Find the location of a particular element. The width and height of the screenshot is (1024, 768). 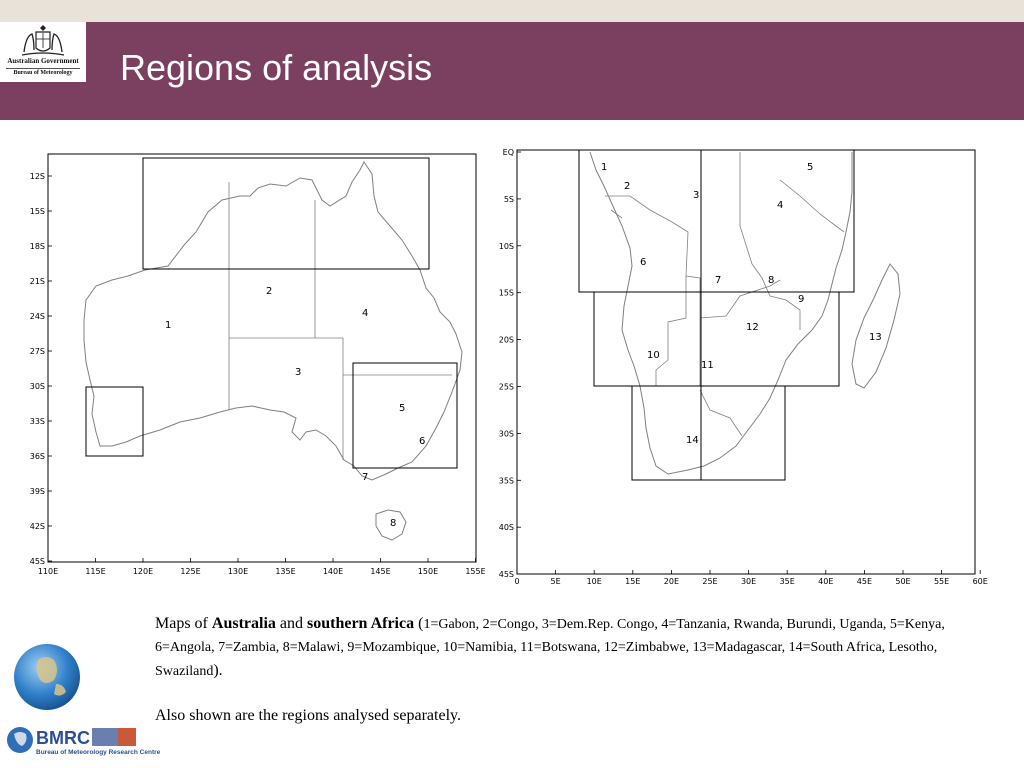

af-region-label: 10 is located at coordinates (653, 355).